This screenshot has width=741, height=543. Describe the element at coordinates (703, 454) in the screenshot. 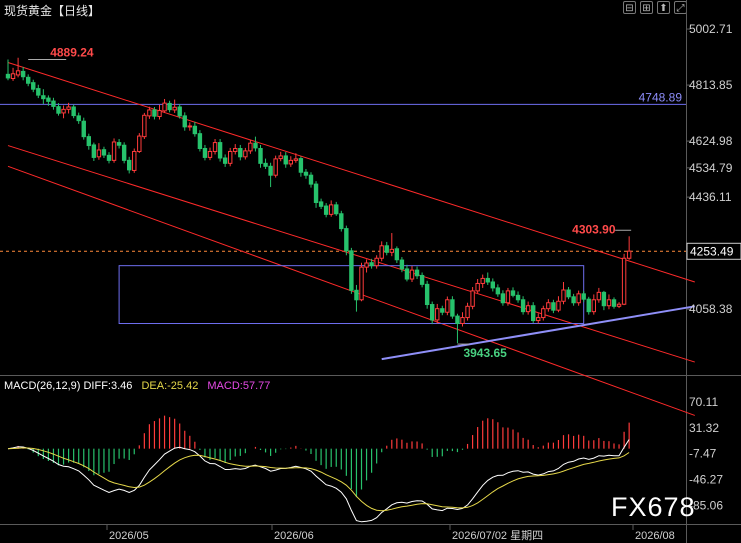

I see `macd-axis-label: -7.47` at that location.